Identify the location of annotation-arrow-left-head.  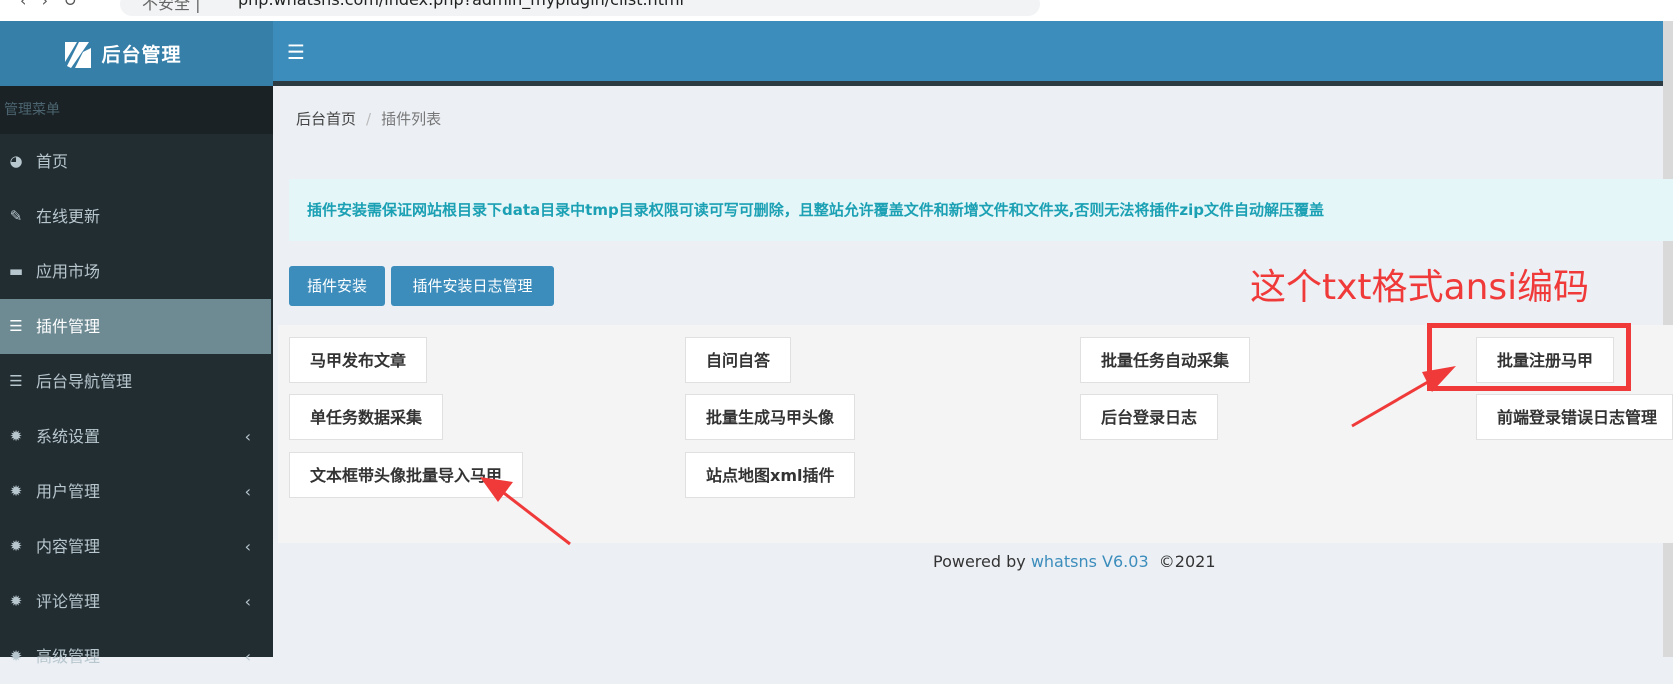
(496, 489).